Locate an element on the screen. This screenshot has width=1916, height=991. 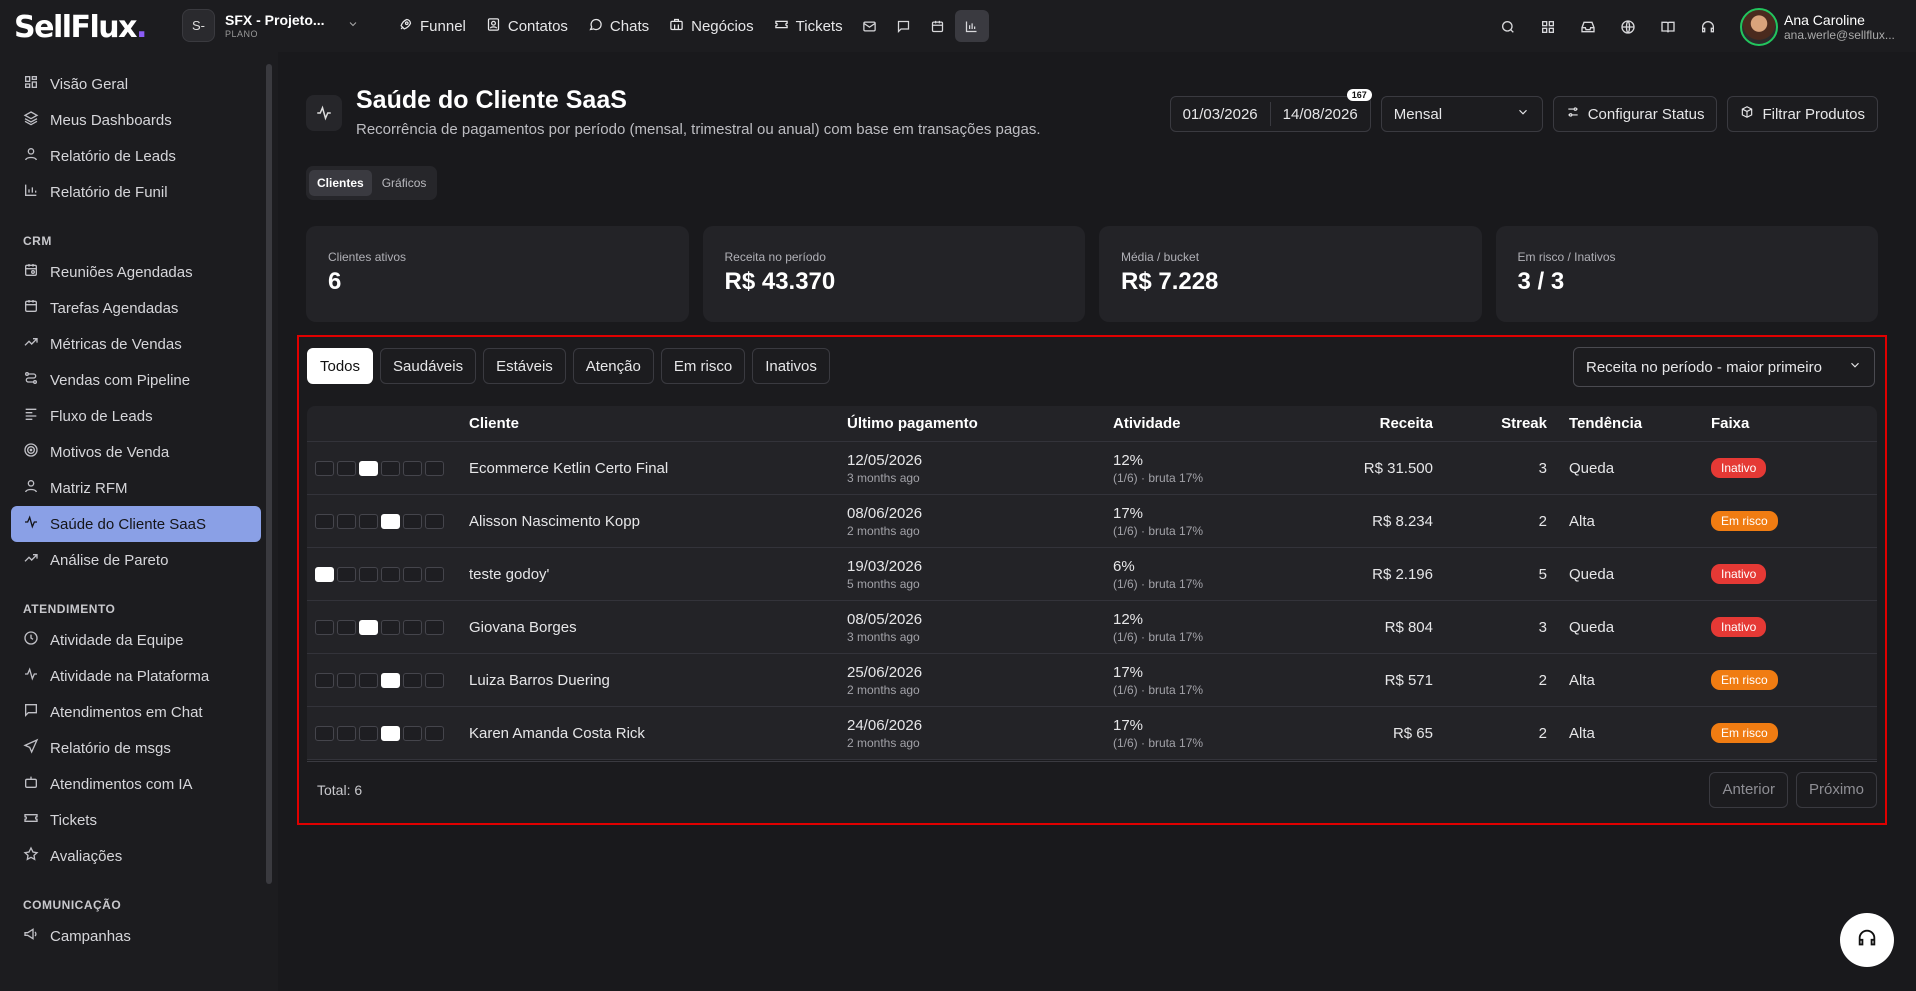
sidebar-item-relatorio-leads: Relatório de Leads is located at coordinates (136, 156).